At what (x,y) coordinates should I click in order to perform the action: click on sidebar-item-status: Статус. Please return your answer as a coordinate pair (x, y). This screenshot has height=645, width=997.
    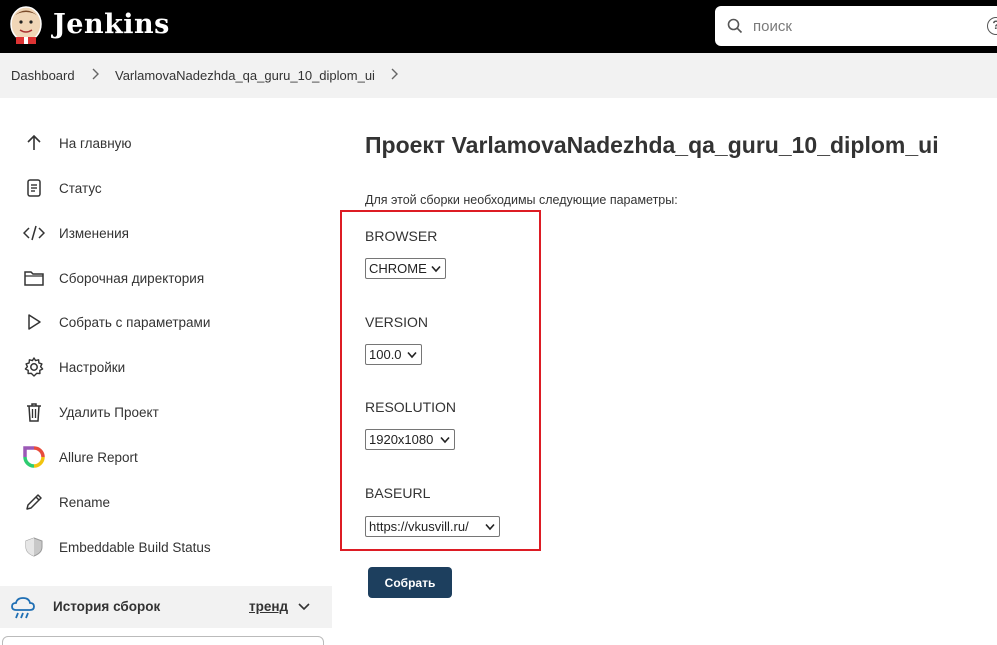
    Looking at the image, I should click on (62, 188).